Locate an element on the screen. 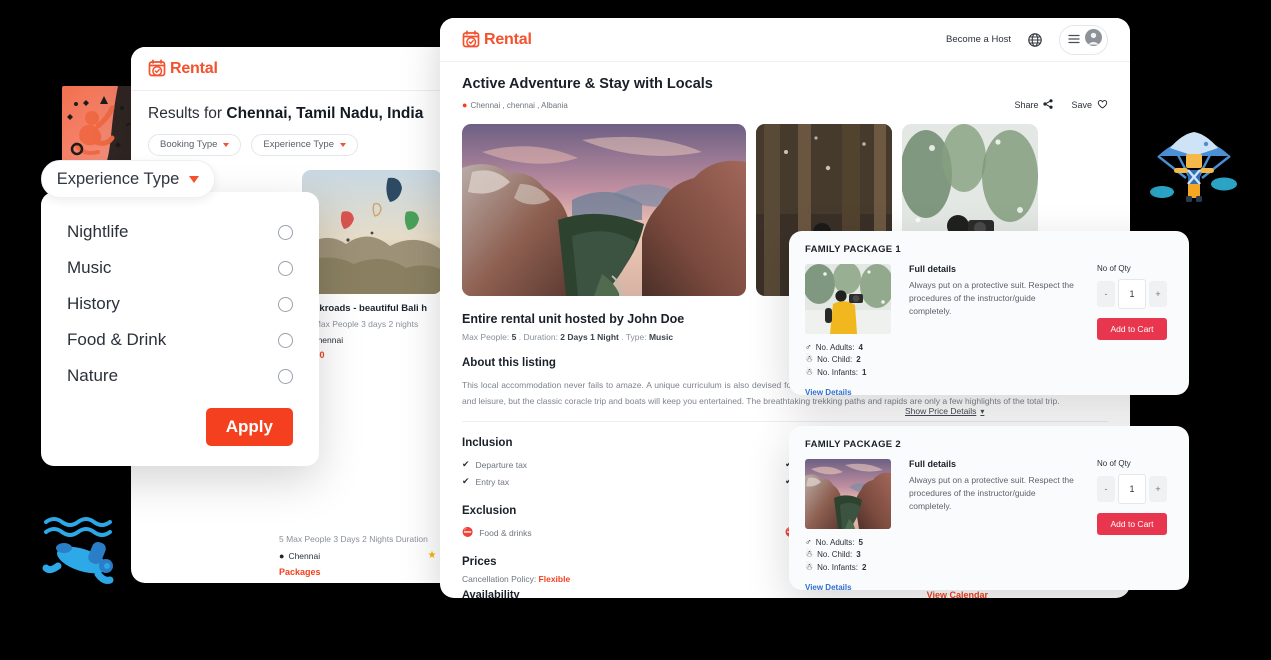 Image resolution: width=1271 pixels, height=660 pixels. apply-button: Apply is located at coordinates (249, 427).